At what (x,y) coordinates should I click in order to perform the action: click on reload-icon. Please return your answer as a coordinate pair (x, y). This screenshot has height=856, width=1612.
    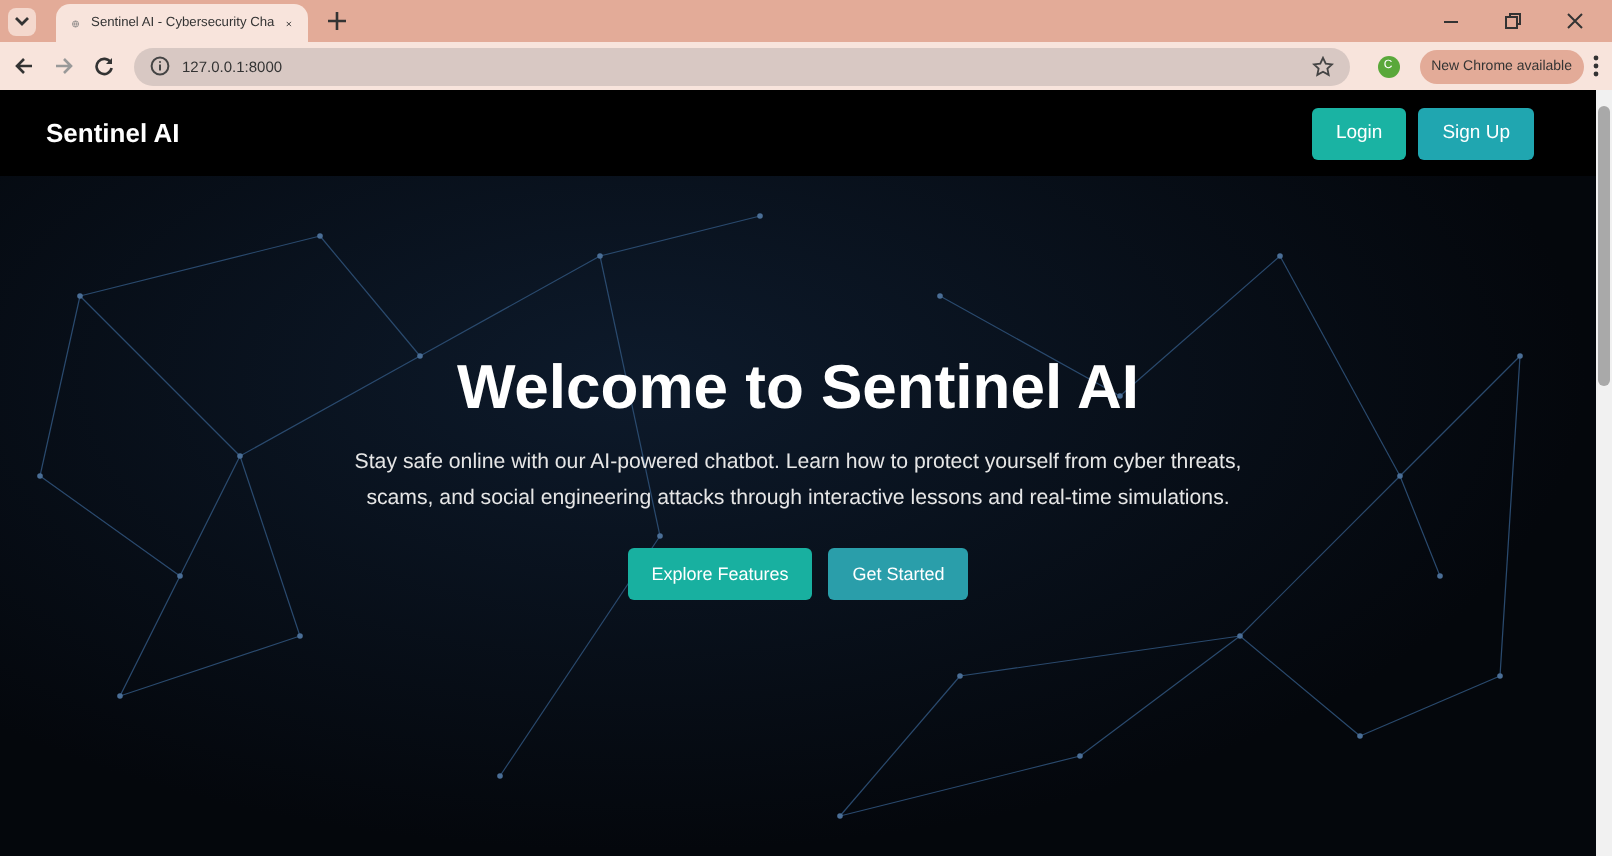
    Looking at the image, I should click on (104, 66).